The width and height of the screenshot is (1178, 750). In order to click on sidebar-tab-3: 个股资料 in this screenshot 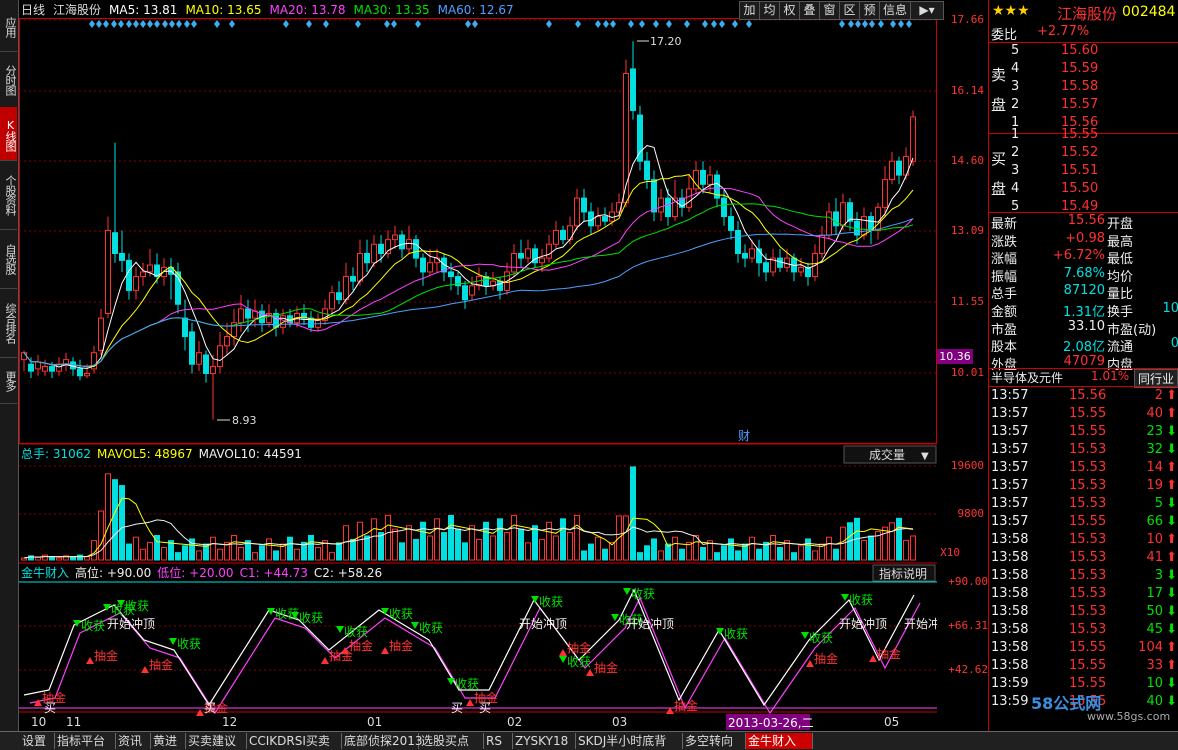, I will do `click(8, 194)`.